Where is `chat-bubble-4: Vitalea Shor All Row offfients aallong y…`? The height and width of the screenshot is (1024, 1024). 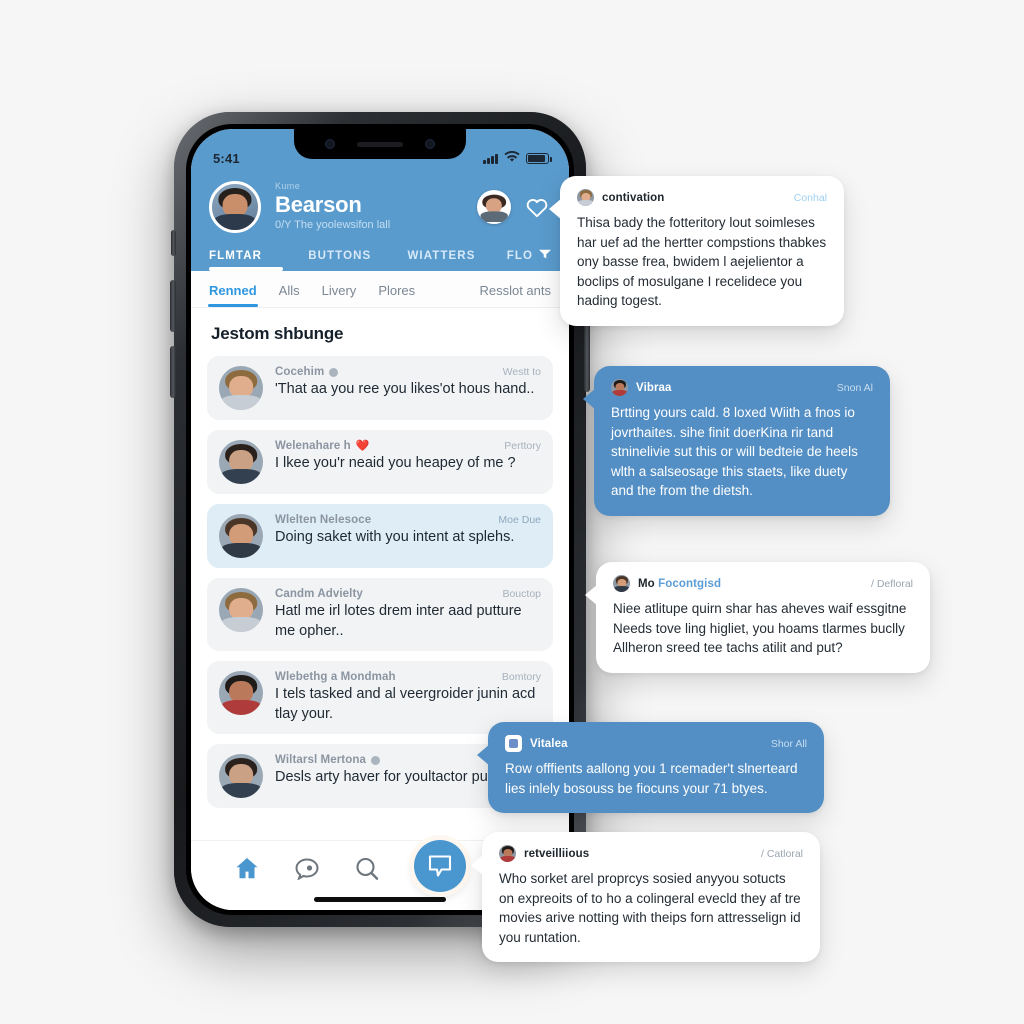
chat-bubble-4: Vitalea Shor All Row offfients aallong y… is located at coordinates (650, 767).